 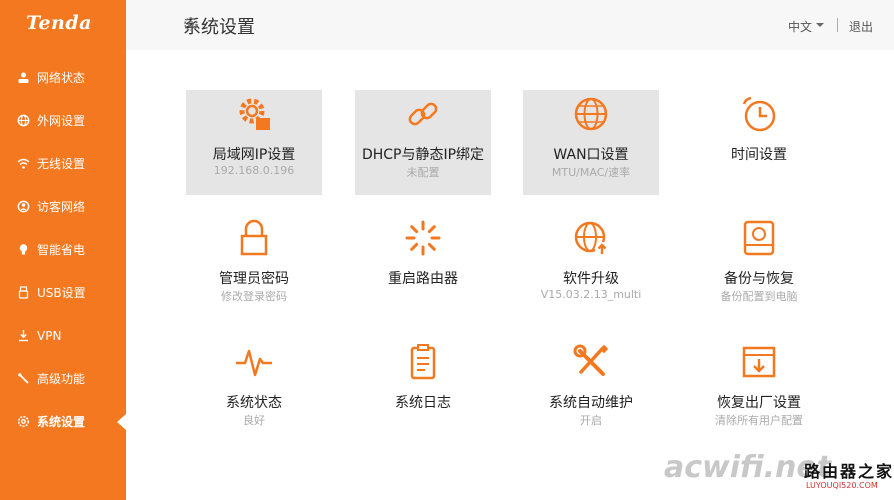 What do you see at coordinates (254, 142) in the screenshot?
I see `tile-lan-ip: 局域网IP设置 192.168.0.196` at bounding box center [254, 142].